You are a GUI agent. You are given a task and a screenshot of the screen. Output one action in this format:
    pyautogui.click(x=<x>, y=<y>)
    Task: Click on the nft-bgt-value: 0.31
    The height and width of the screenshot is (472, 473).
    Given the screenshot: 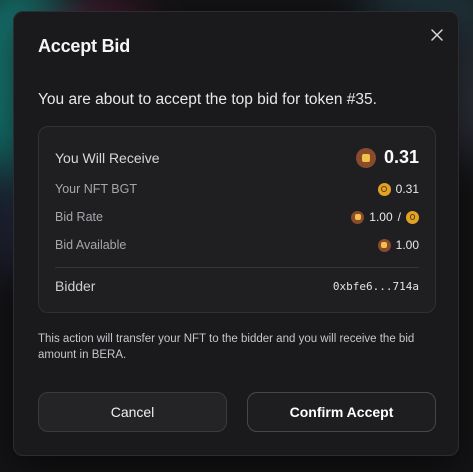 What is the action you would take?
    pyautogui.click(x=407, y=189)
    